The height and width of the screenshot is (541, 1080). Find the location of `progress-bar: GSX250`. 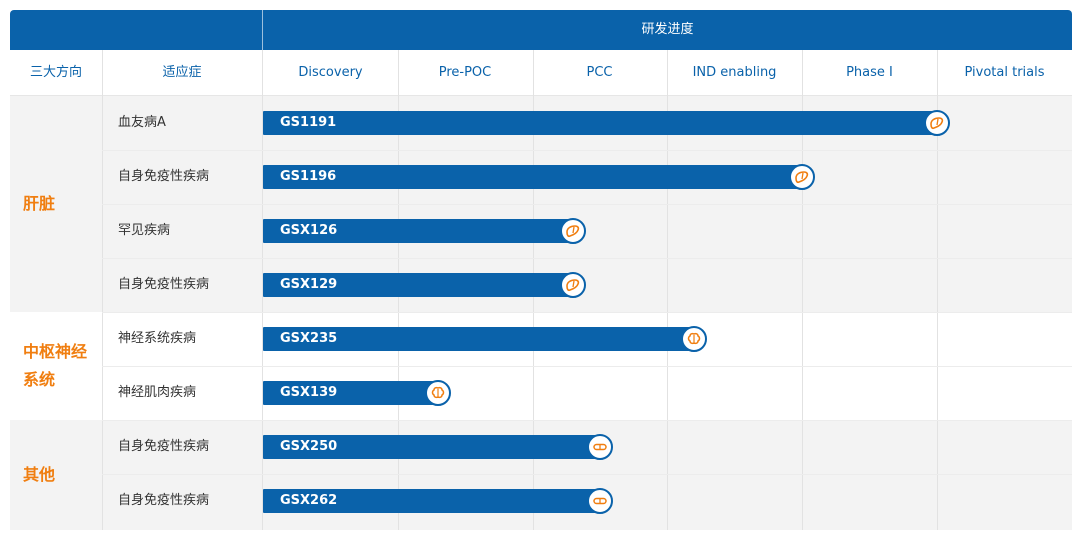

progress-bar: GSX250 is located at coordinates (431, 447).